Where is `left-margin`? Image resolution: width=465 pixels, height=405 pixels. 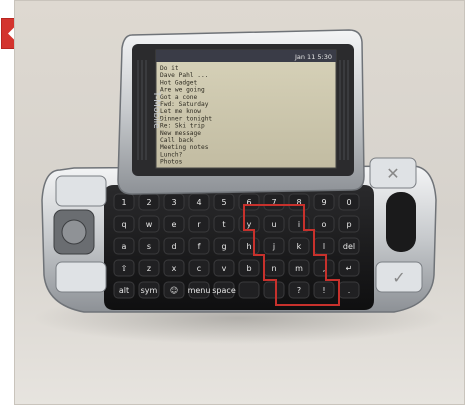
left-margin is located at coordinates (7, 202).